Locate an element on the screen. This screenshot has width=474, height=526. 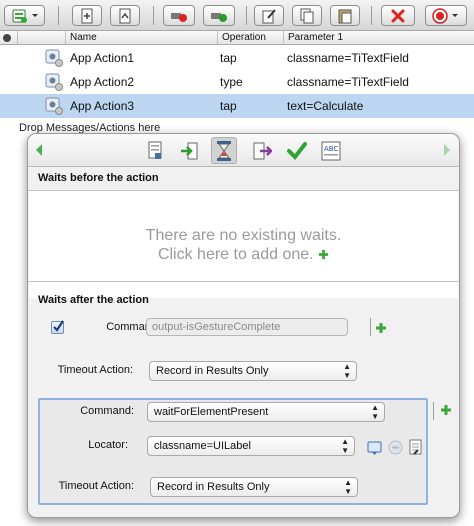
tab-step-out is located at coordinates (262, 150).